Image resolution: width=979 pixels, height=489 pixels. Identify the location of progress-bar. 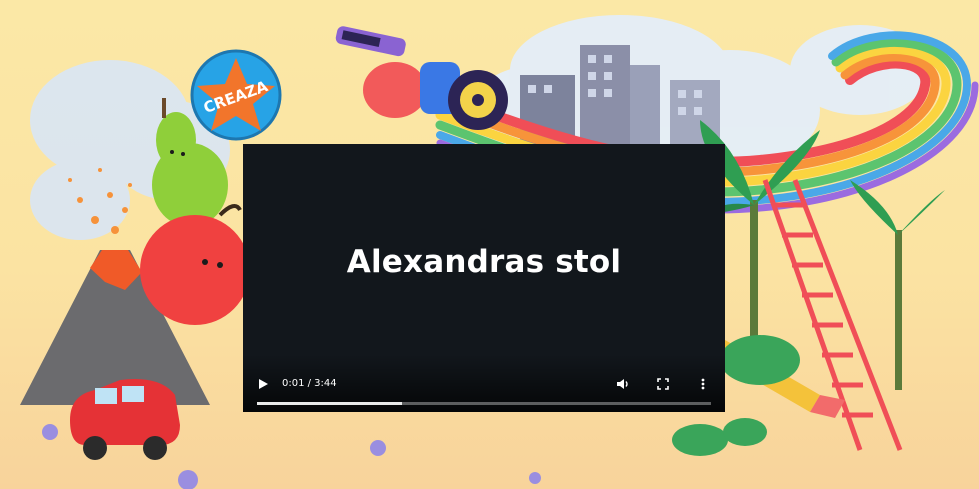
(484, 403).